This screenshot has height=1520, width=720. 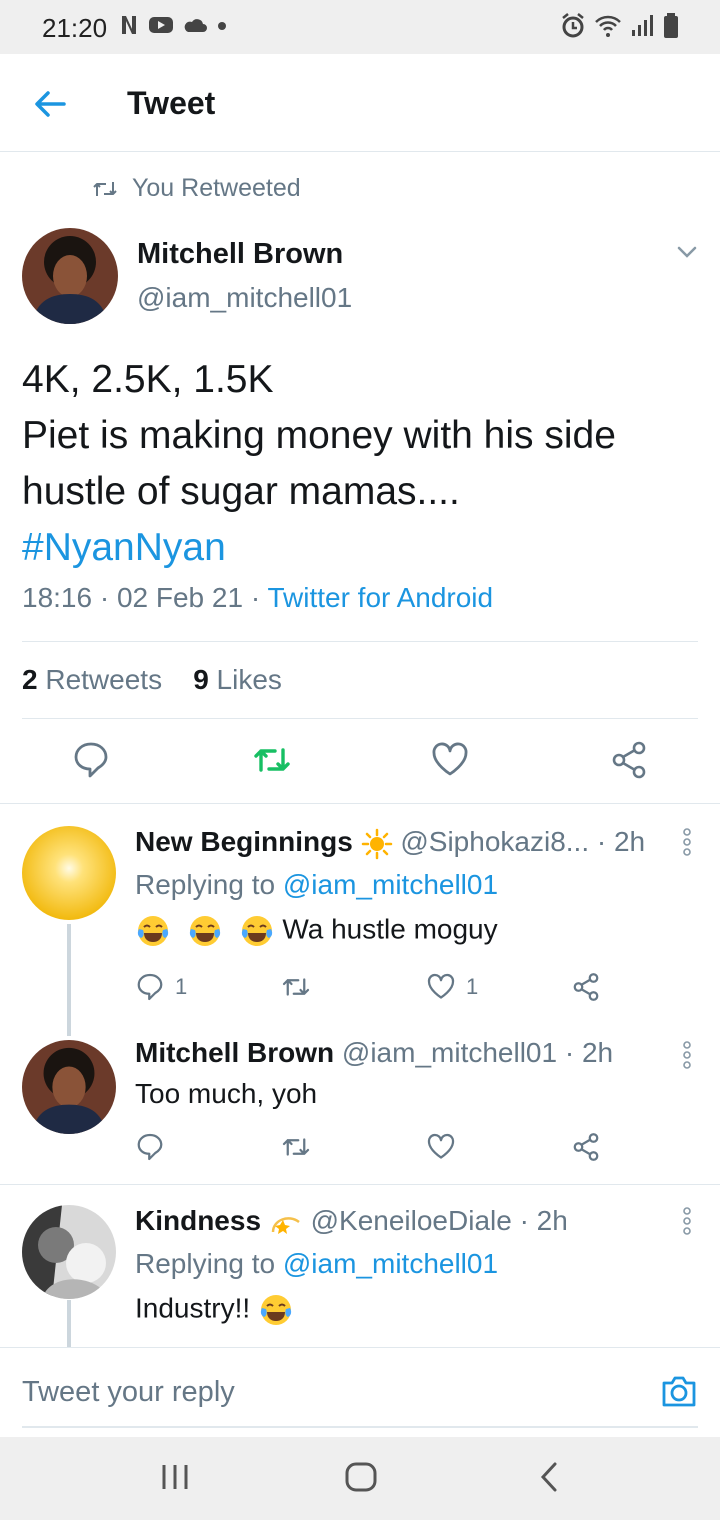 I want to click on author-name: Mitchell Brown, so click(x=240, y=254).